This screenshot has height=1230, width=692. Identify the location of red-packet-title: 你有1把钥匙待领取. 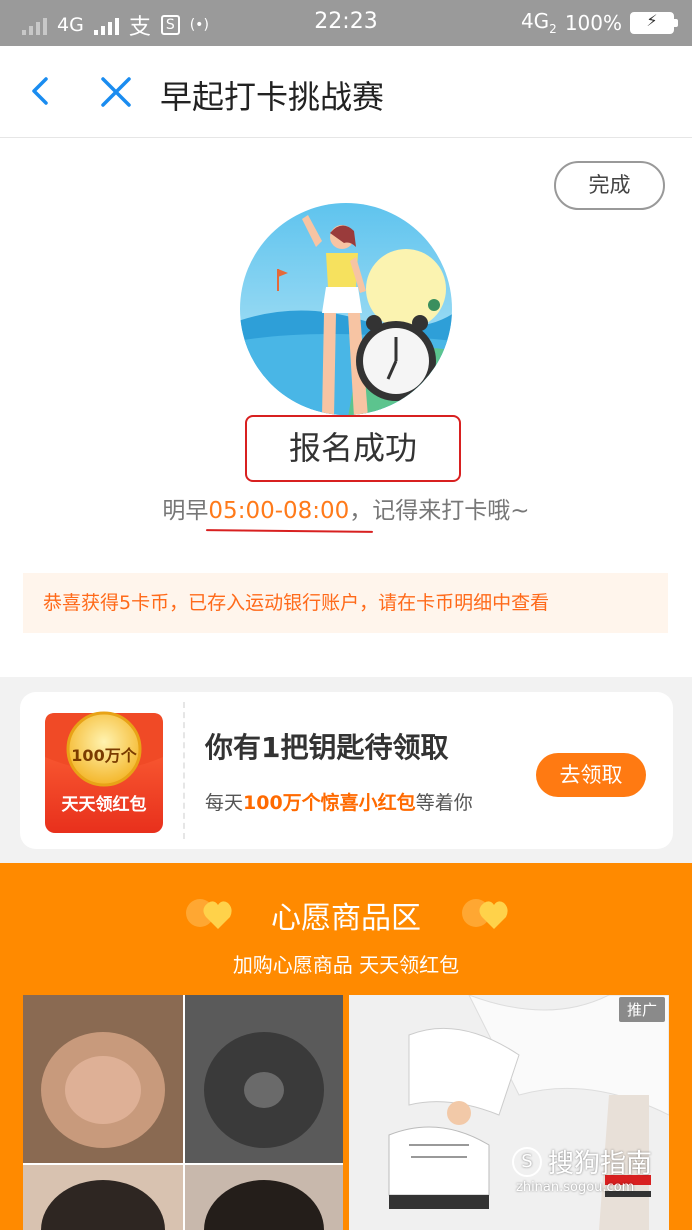
(327, 747).